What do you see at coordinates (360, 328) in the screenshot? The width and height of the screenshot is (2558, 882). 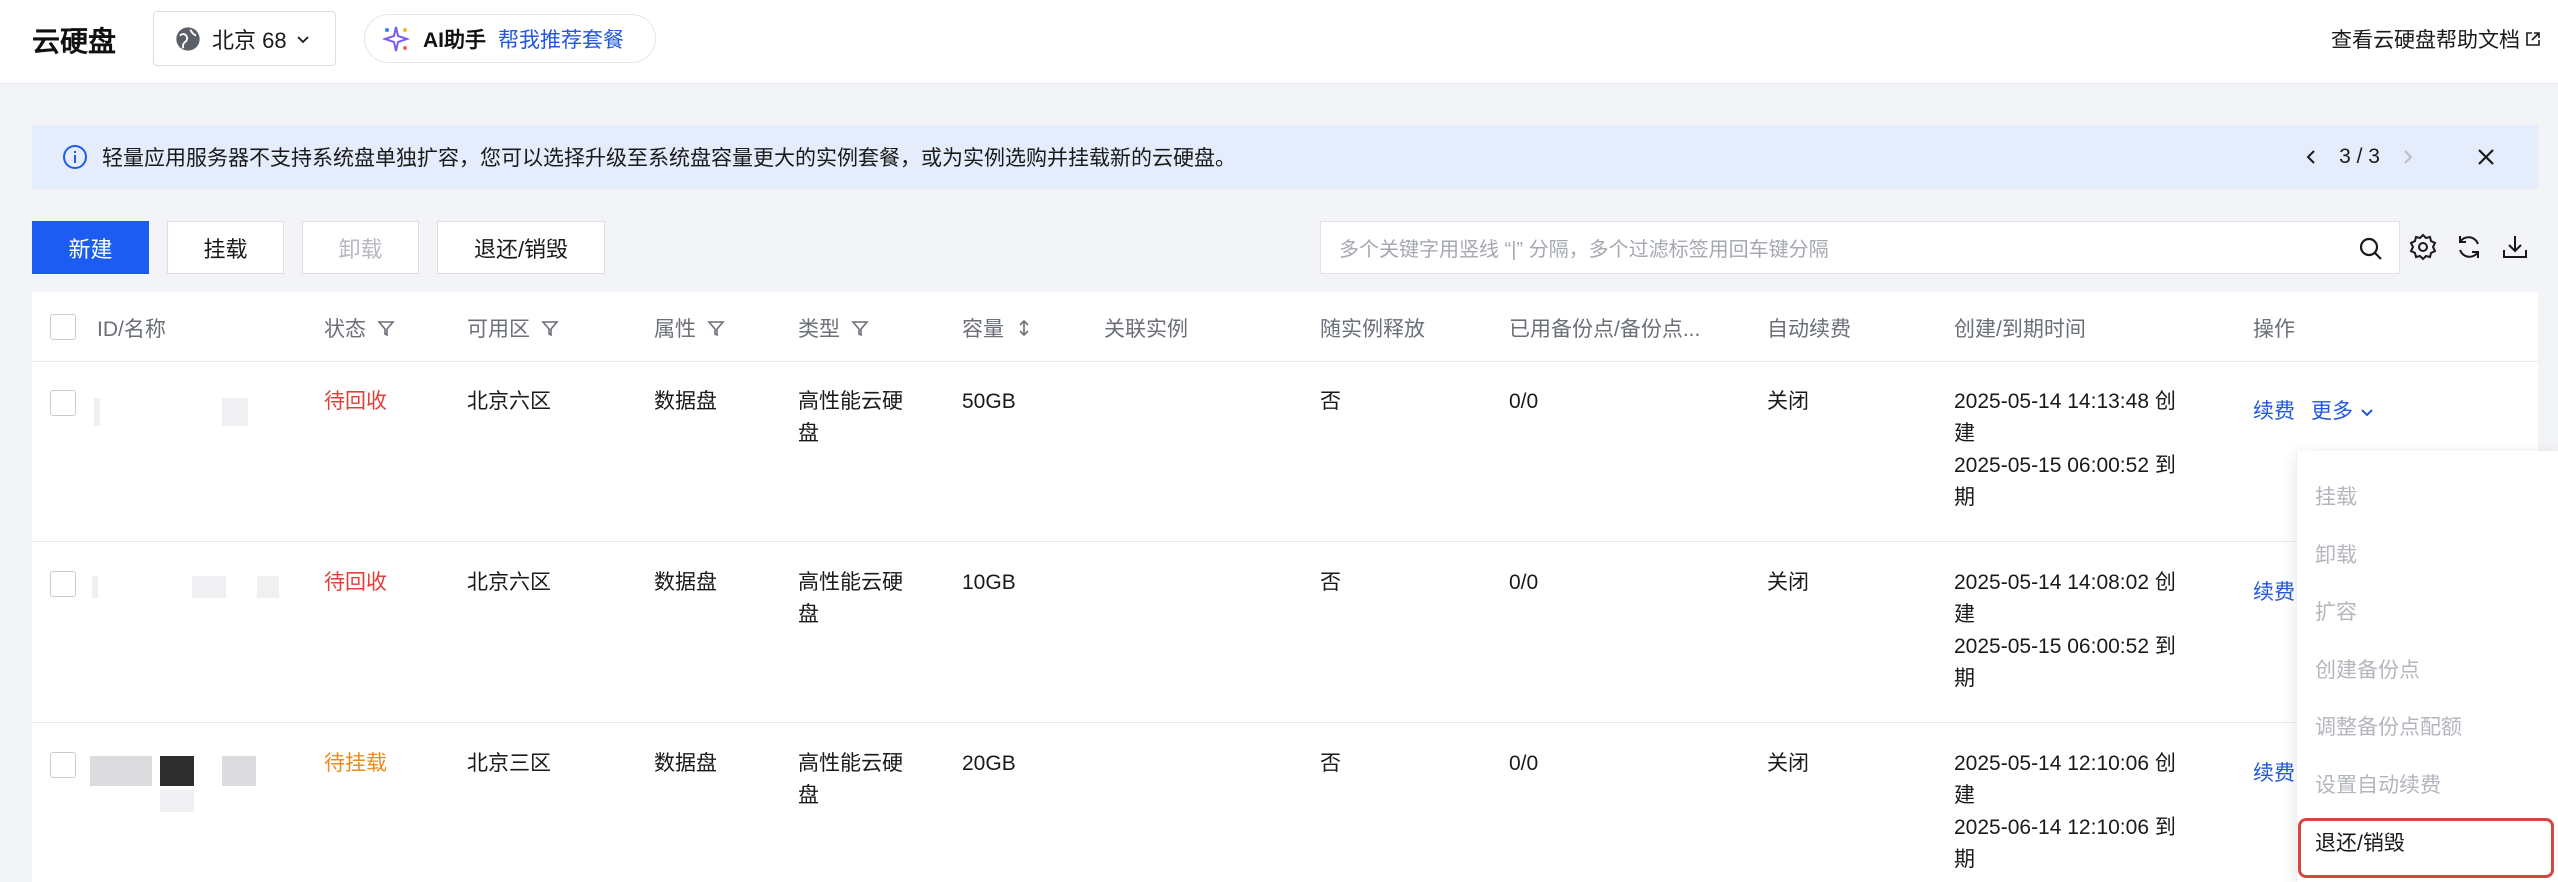 I see `col-status: 状态` at bounding box center [360, 328].